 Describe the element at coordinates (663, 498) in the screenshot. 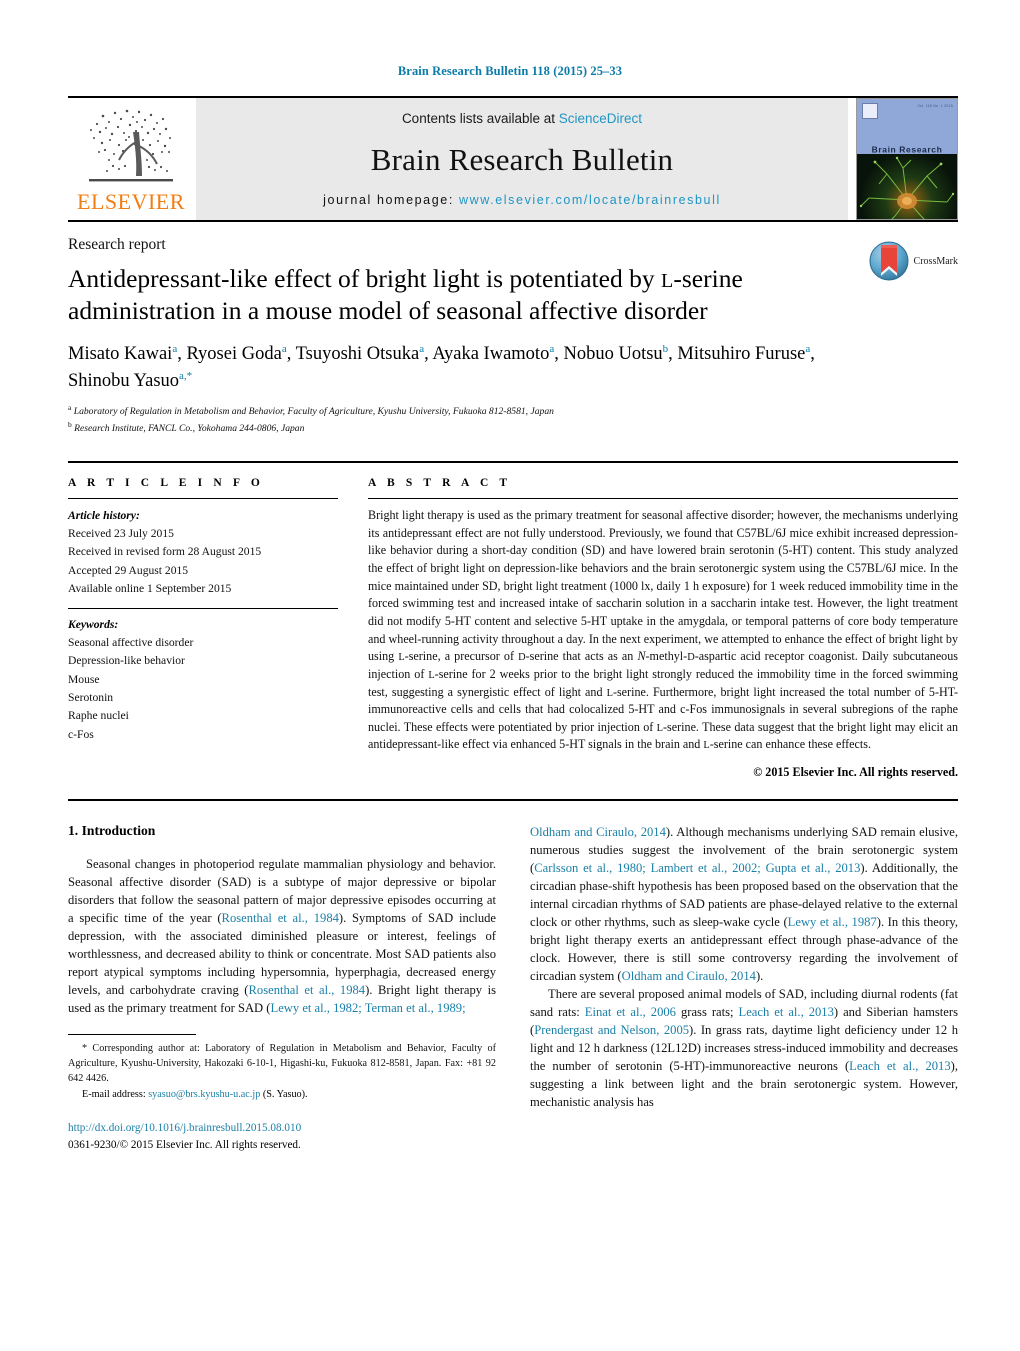

I see `abstract-rule` at that location.